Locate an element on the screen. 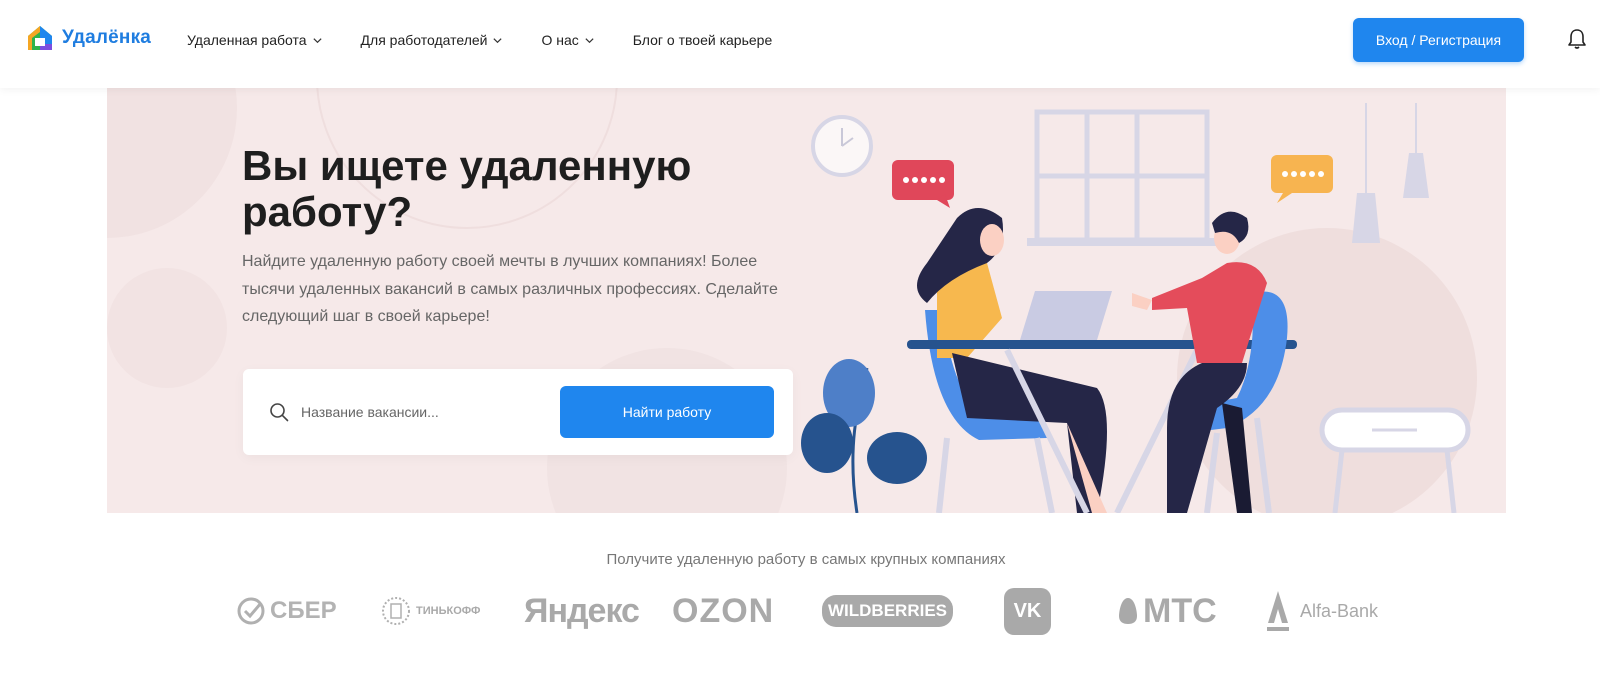  logo-text: Удалёнка is located at coordinates (107, 37).